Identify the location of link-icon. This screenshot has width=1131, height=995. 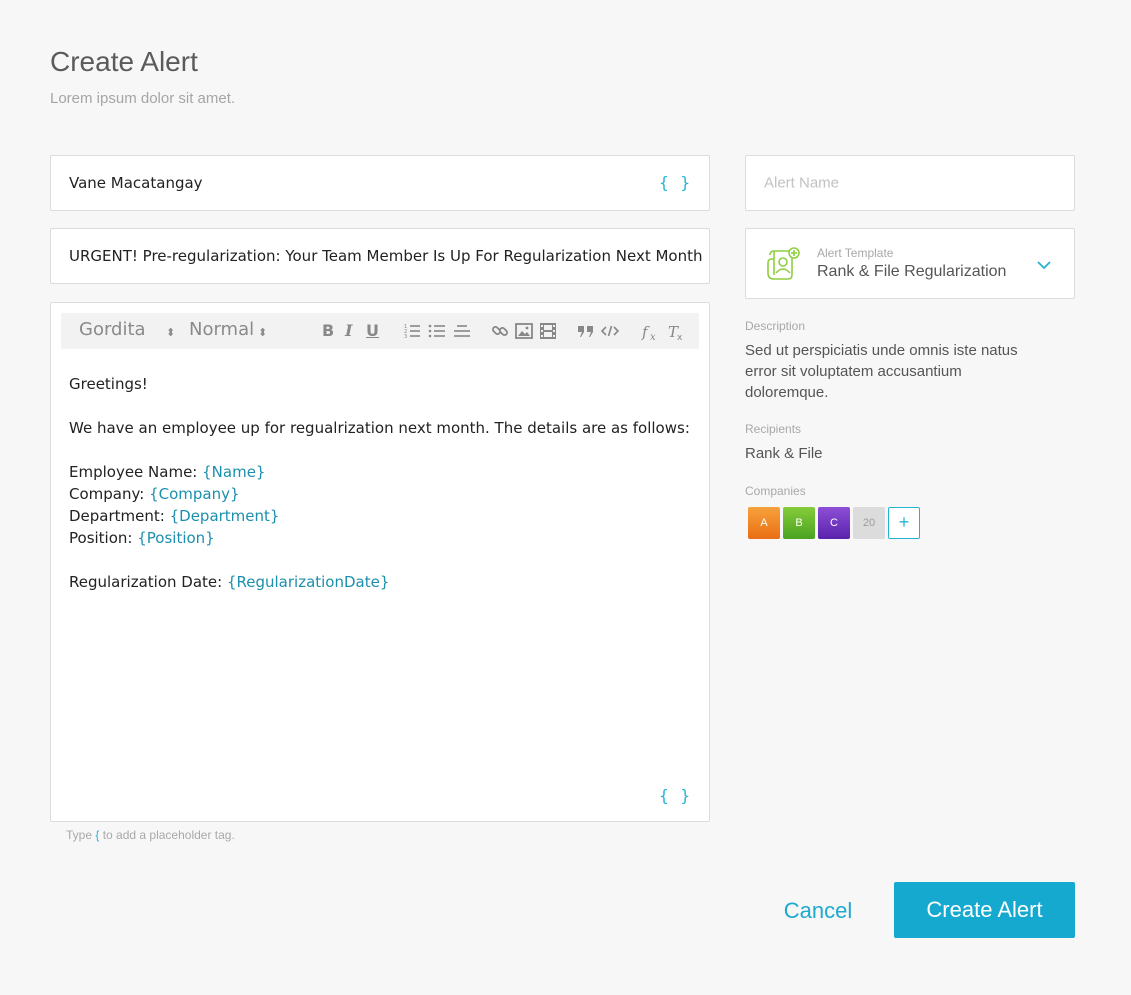
(500, 331).